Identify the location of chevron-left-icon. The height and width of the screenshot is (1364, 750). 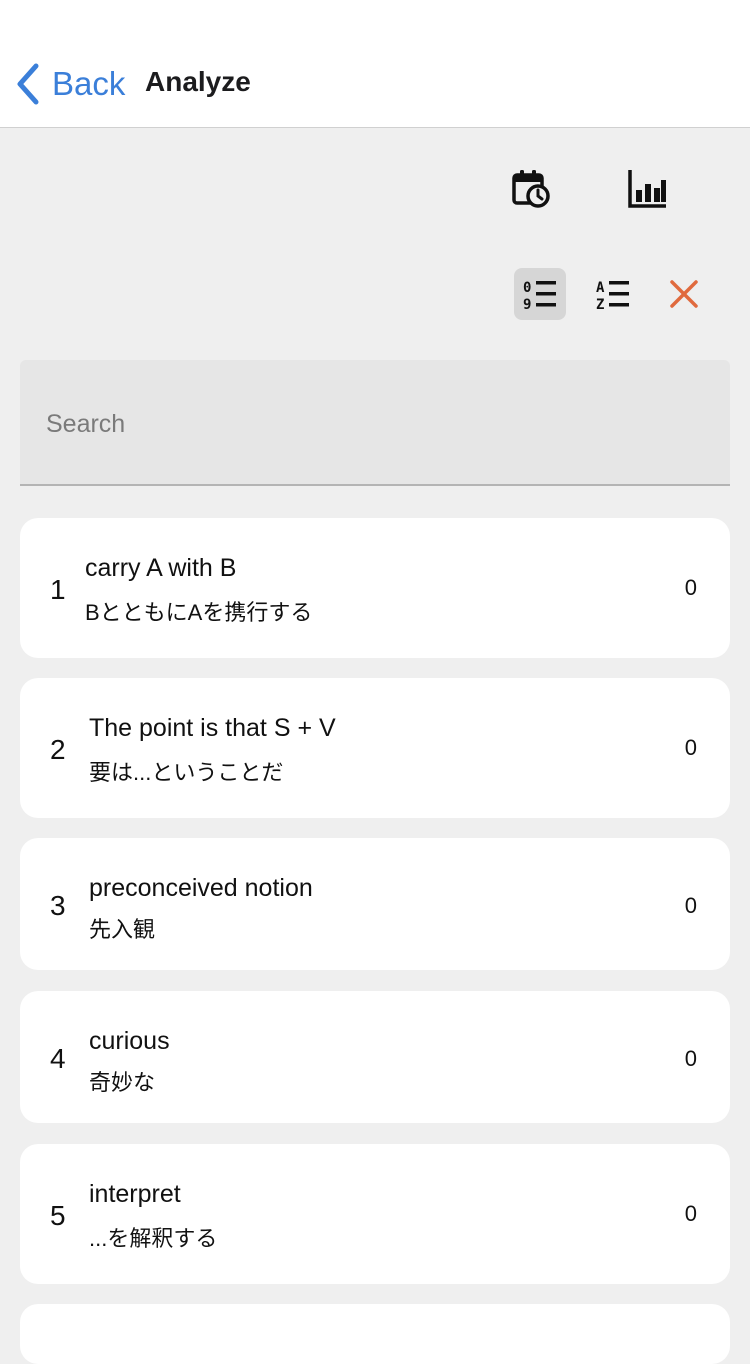
(28, 84).